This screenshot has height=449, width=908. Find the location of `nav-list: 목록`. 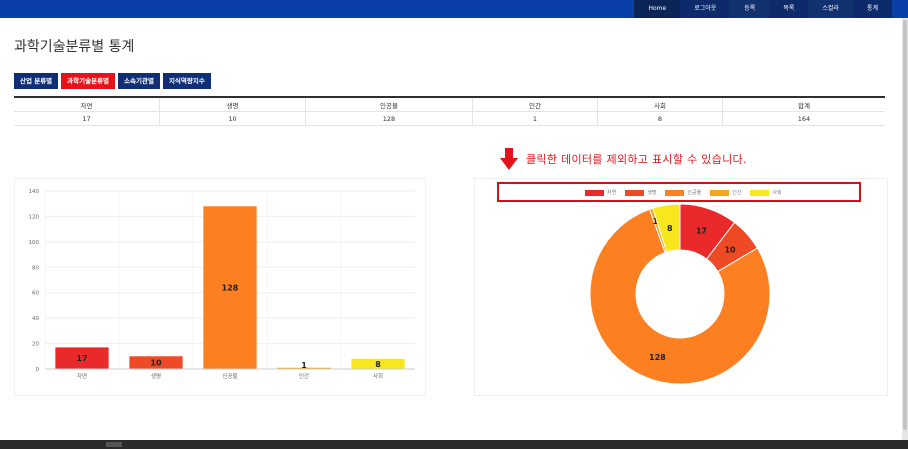

nav-list: 목록 is located at coordinates (789, 9).